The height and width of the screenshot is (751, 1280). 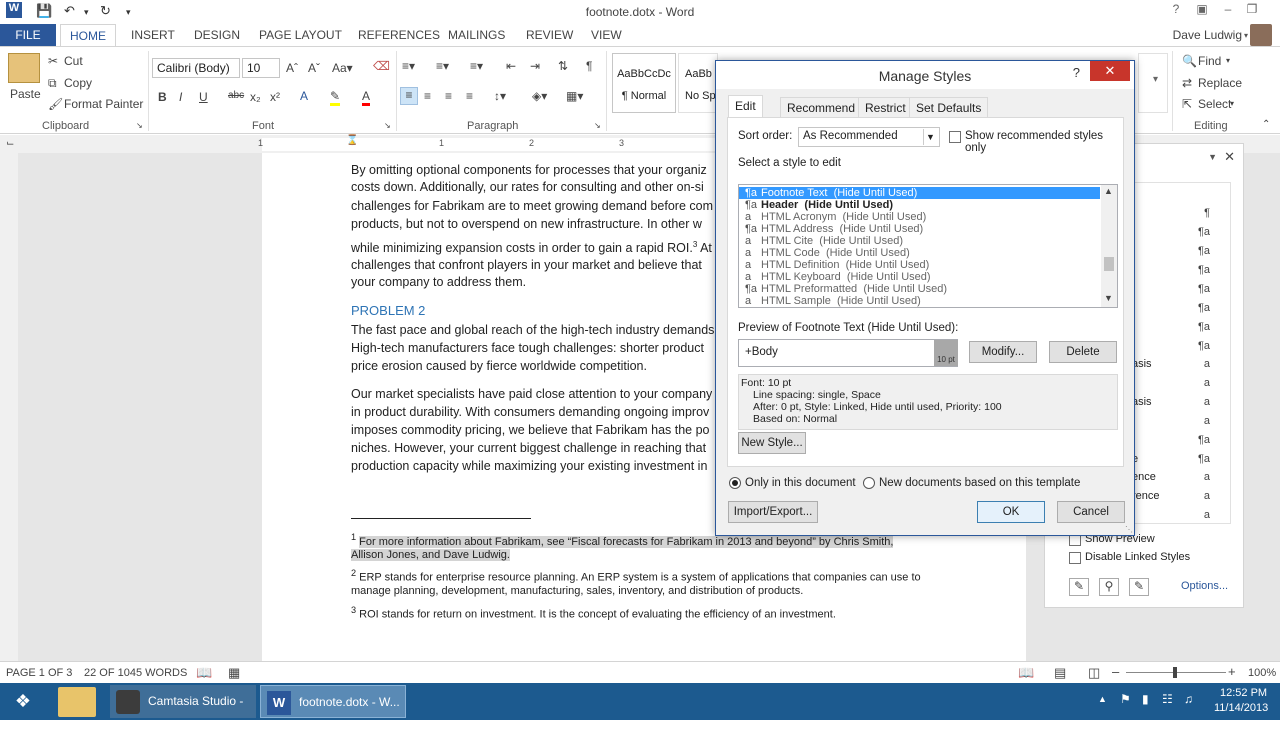 I want to click on resize-grip-icon: ⋱, so click(x=1129, y=529).